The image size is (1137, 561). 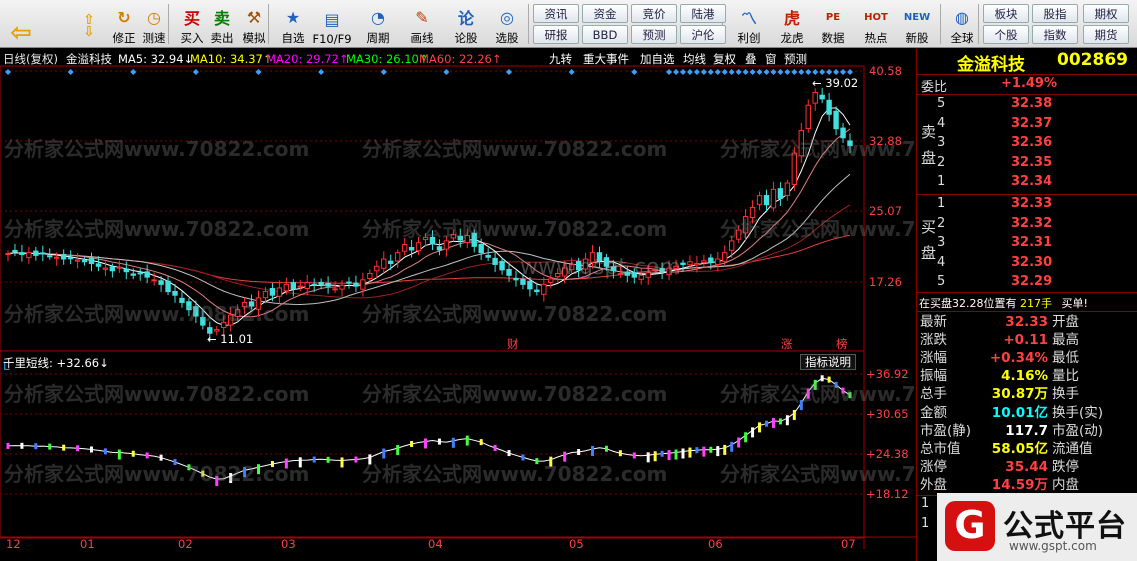 What do you see at coordinates (515, 314) in the screenshot?
I see `watermark-text: 分析家公式网www.70822.com` at bounding box center [515, 314].